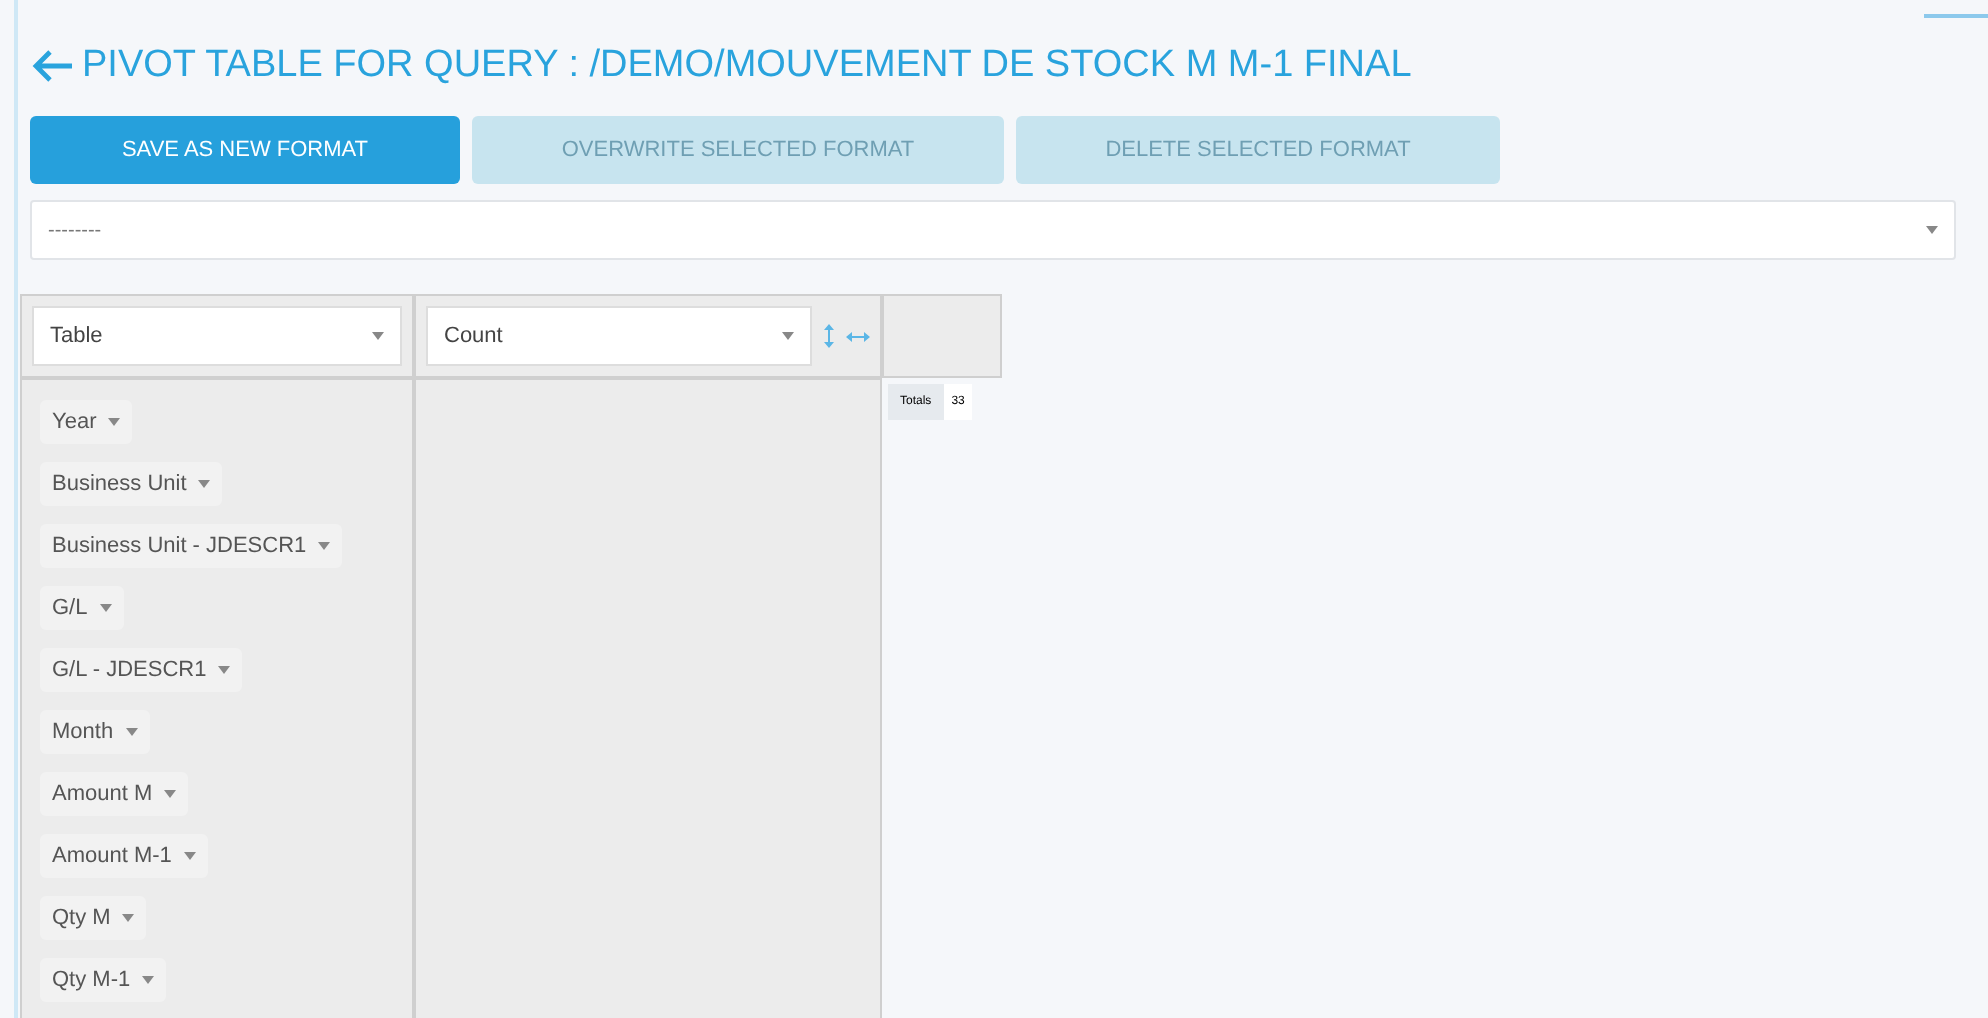  Describe the element at coordinates (829, 336) in the screenshot. I see `sort-rows-icon` at that location.